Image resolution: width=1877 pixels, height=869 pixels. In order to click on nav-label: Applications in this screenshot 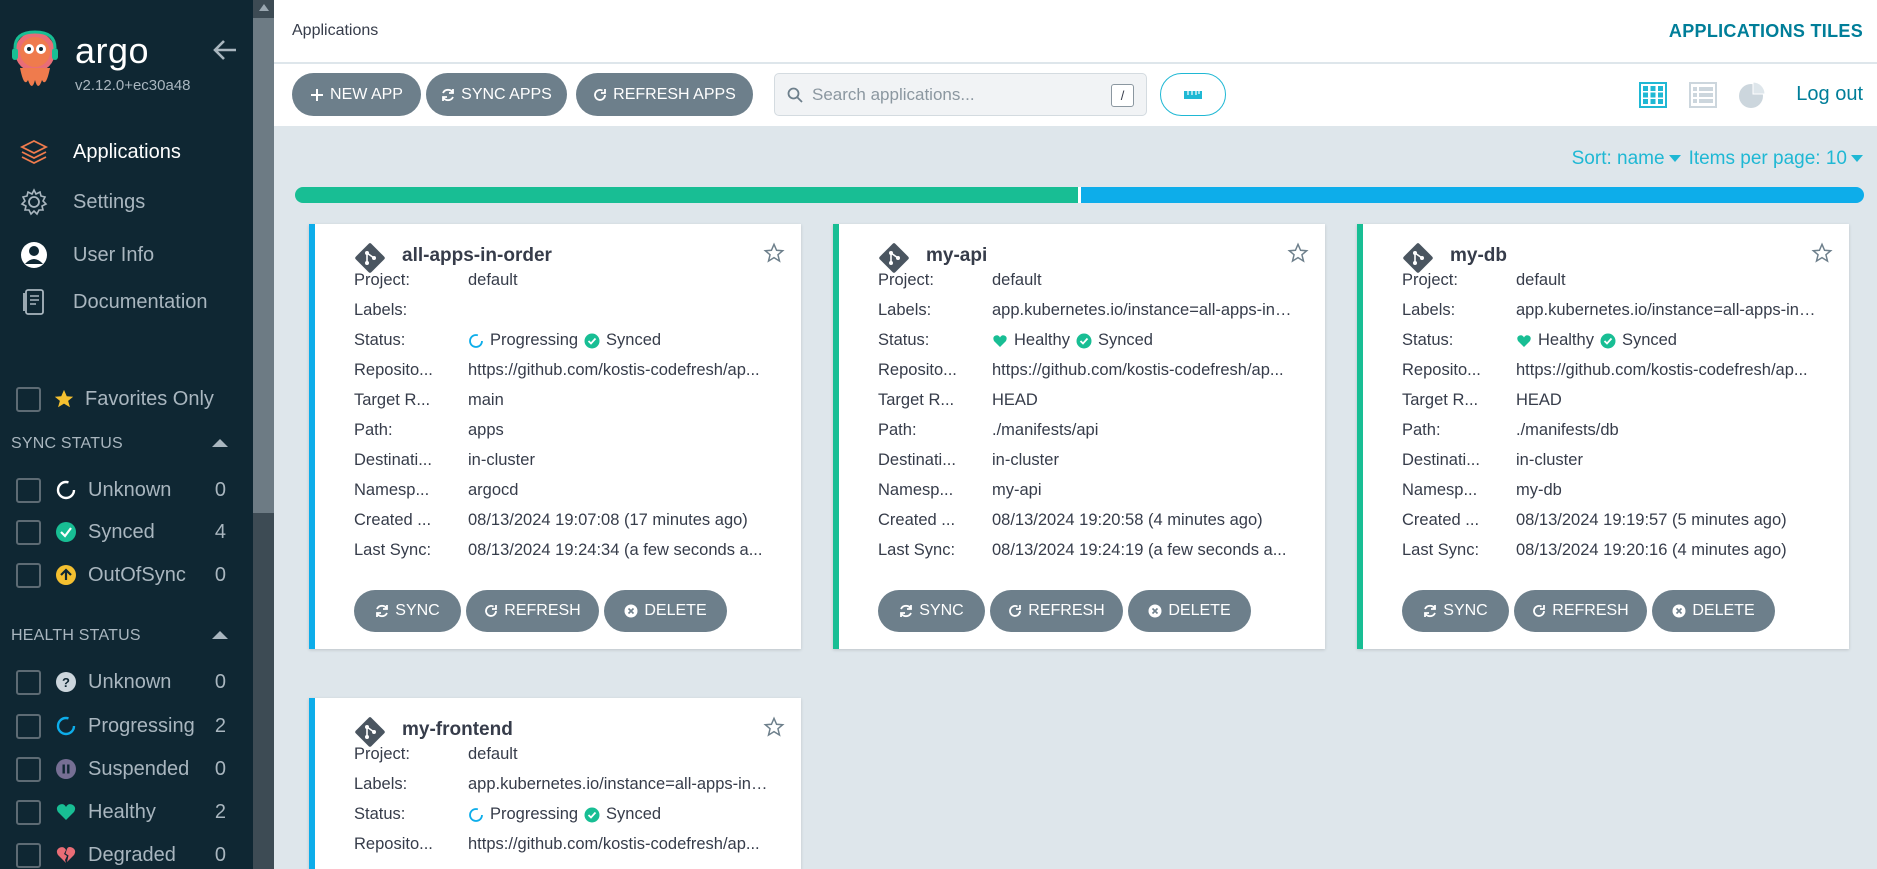, I will do `click(127, 151)`.